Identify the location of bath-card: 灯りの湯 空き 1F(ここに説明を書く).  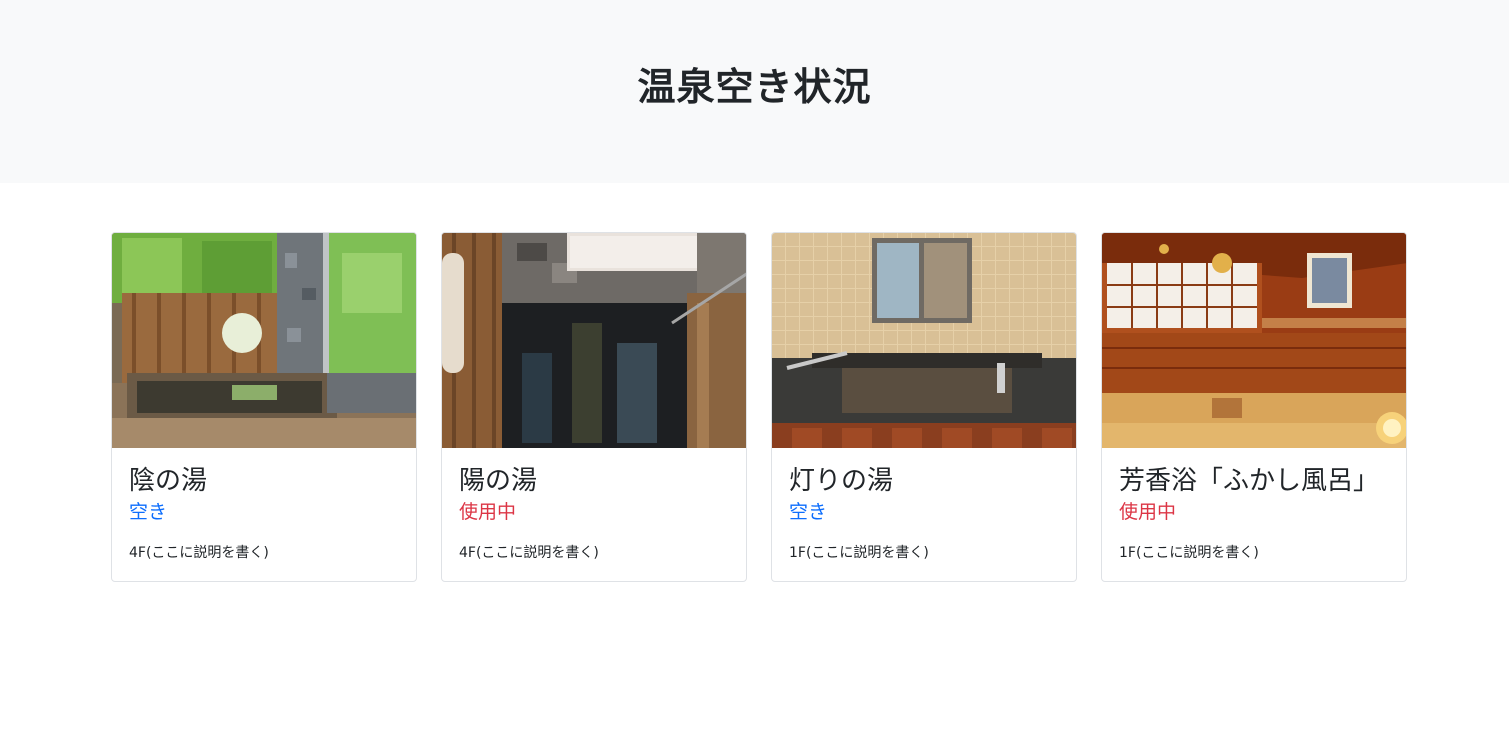
(924, 407).